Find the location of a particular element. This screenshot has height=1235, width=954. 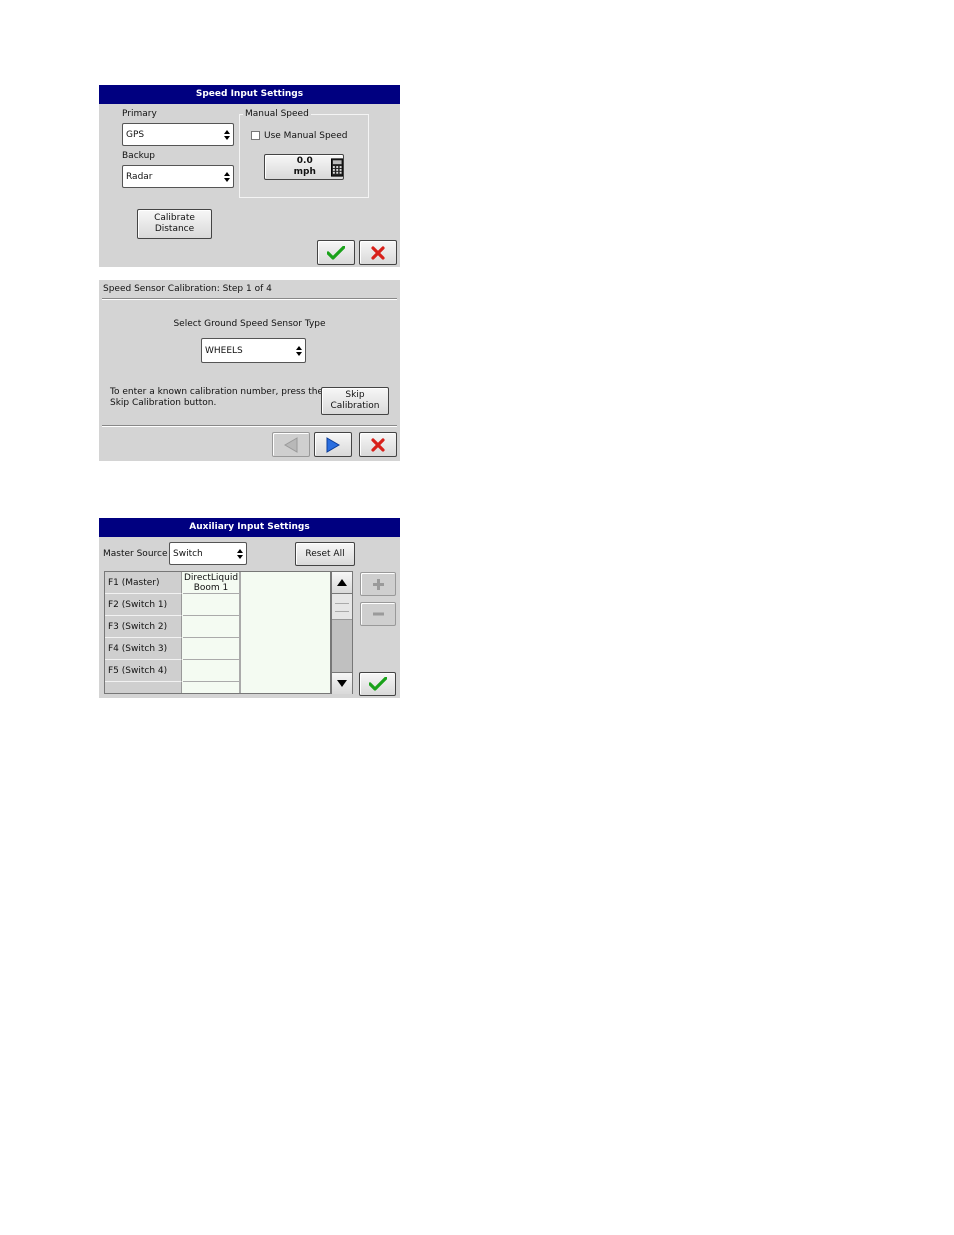

scroll-up-icon is located at coordinates (342, 582).